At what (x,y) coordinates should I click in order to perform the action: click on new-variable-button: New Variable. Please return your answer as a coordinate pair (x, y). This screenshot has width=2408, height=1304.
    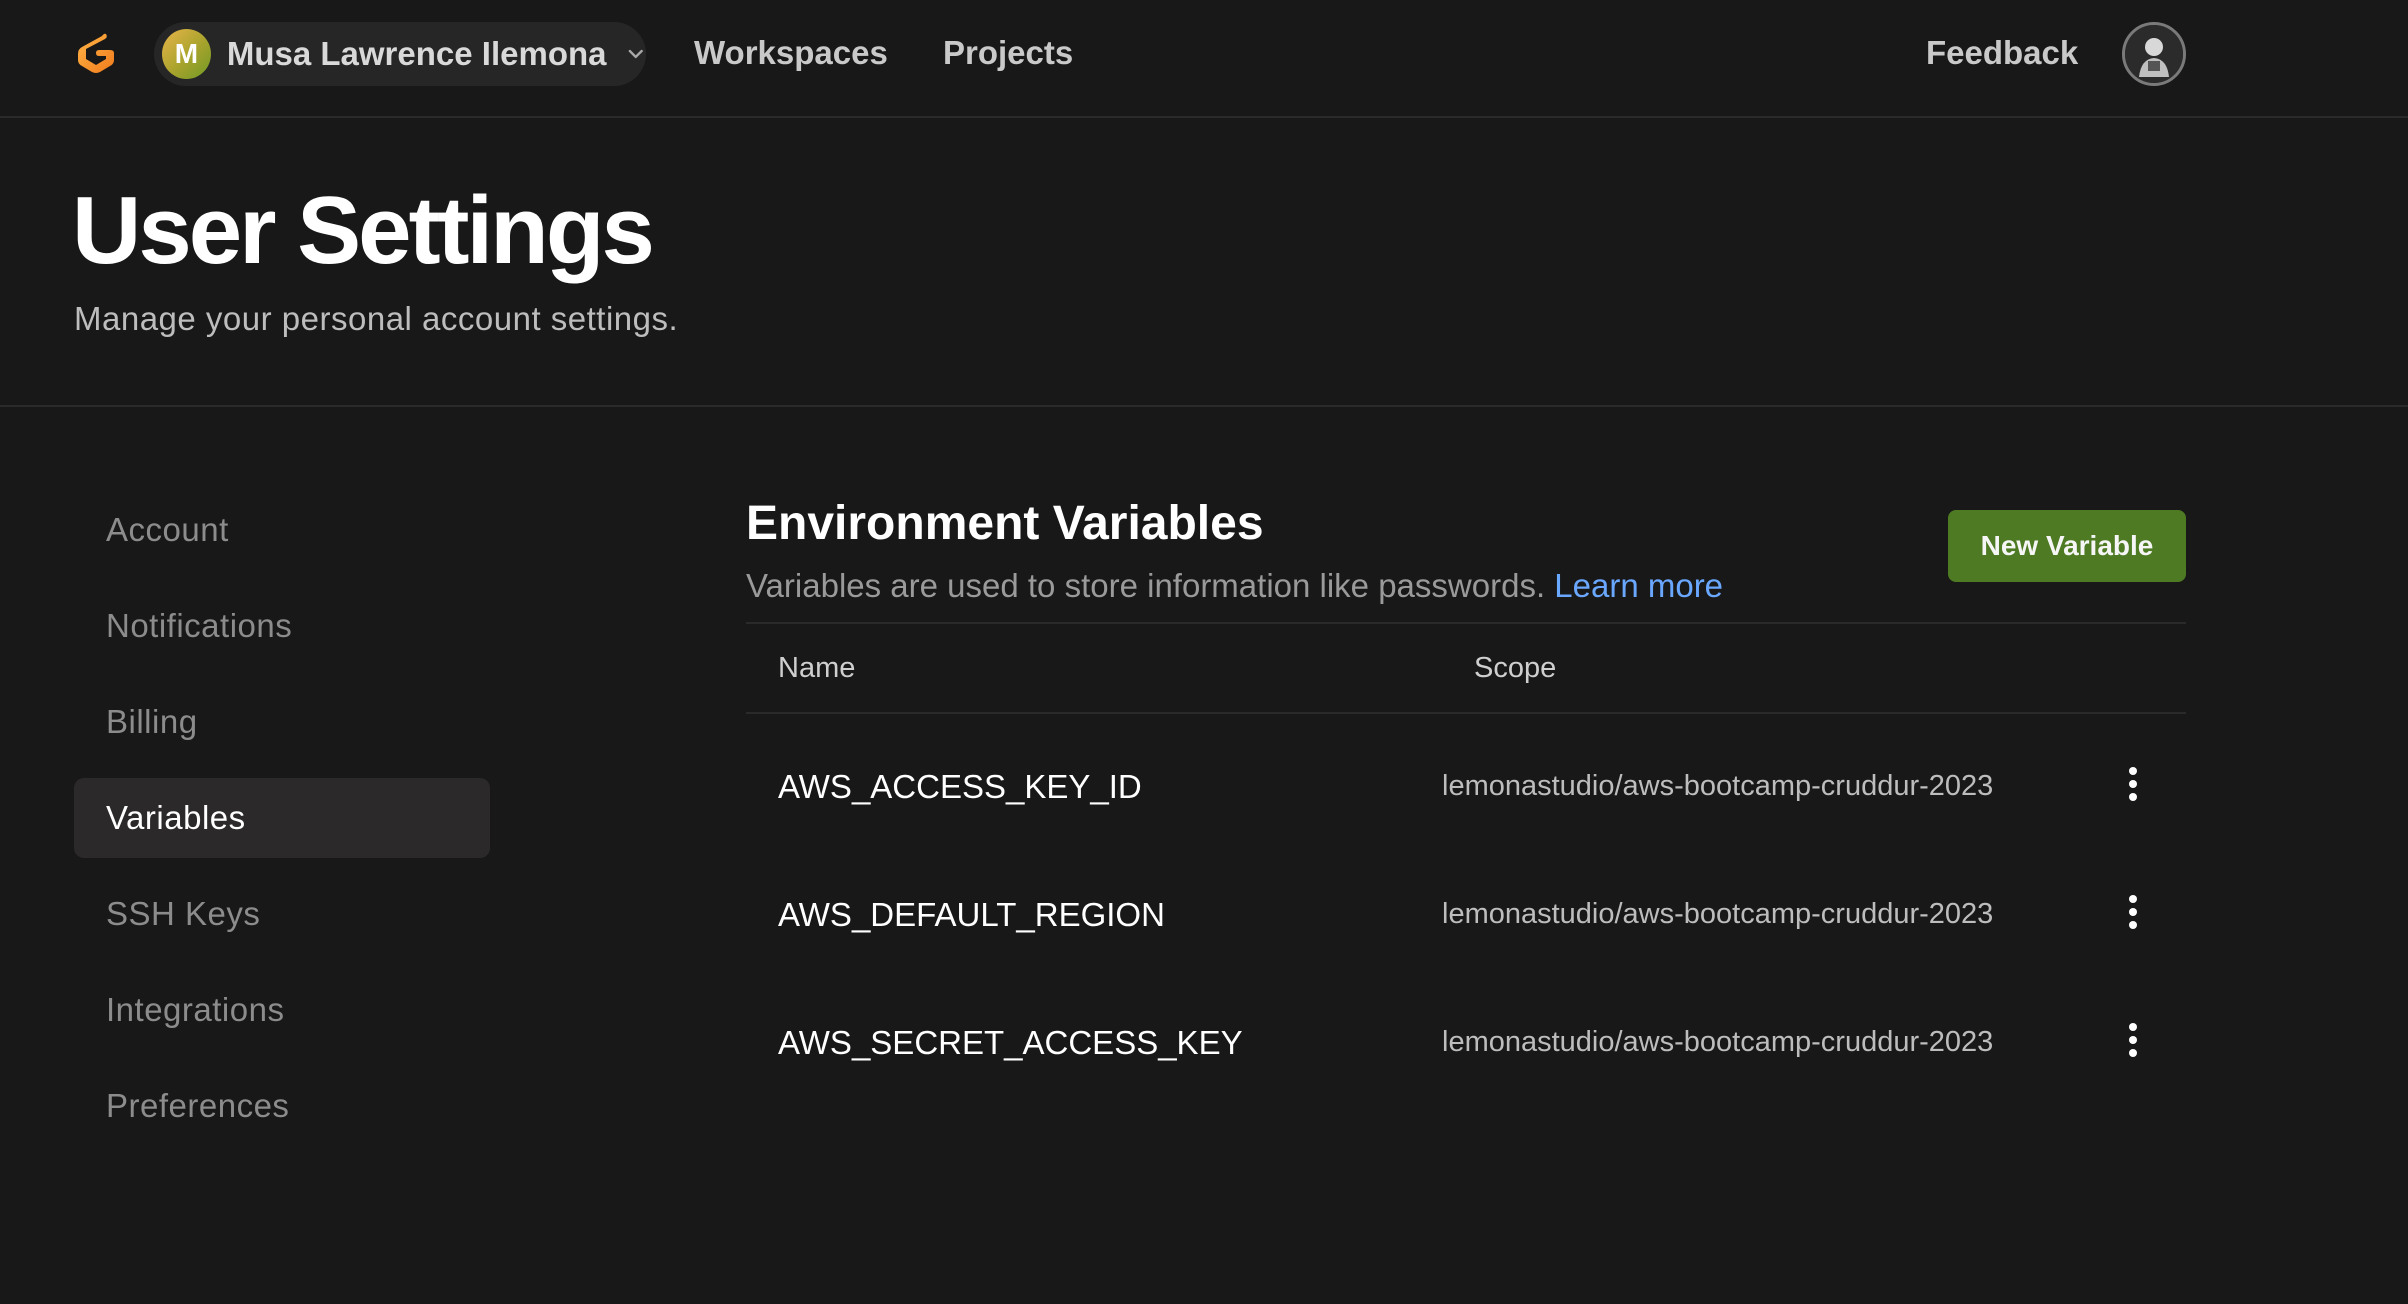
    Looking at the image, I should click on (2067, 546).